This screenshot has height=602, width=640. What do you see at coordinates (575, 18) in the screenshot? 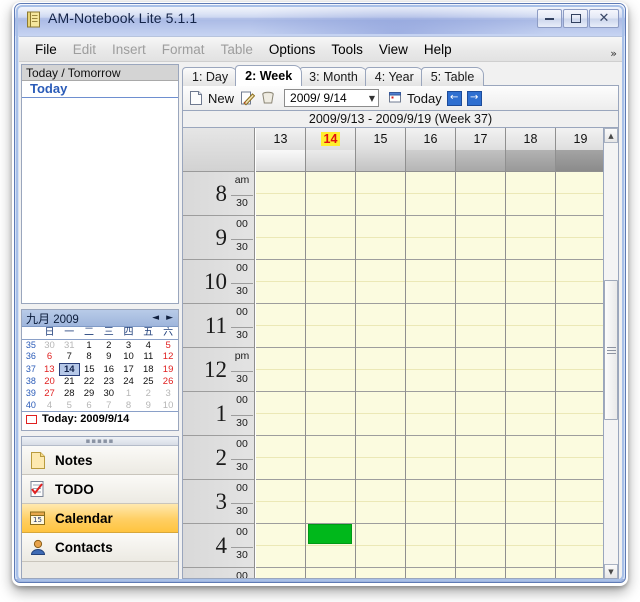
I see `maximize-button` at bounding box center [575, 18].